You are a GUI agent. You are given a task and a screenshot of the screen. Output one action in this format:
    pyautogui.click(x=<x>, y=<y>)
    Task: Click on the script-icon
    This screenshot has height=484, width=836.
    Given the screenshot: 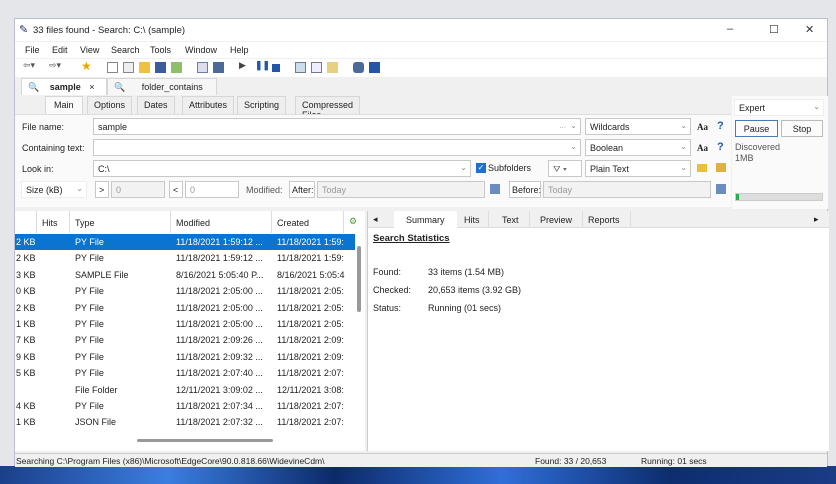 What is the action you would take?
    pyautogui.click(x=332, y=67)
    